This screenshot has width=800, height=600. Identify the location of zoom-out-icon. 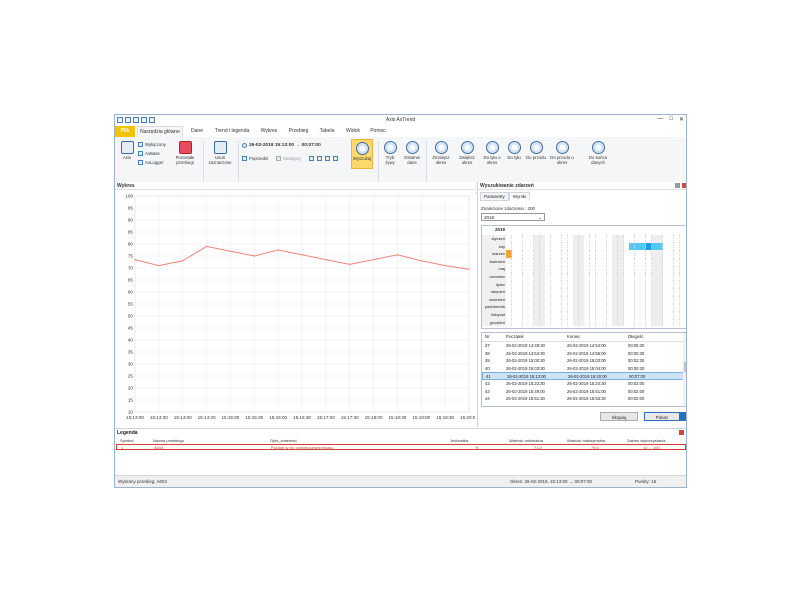
(441, 147).